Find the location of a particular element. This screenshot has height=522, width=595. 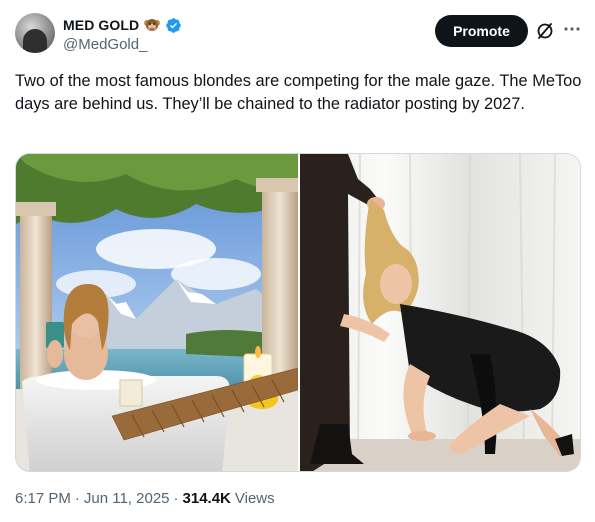

tweet-date: Jun 11, 2025 is located at coordinates (127, 498).